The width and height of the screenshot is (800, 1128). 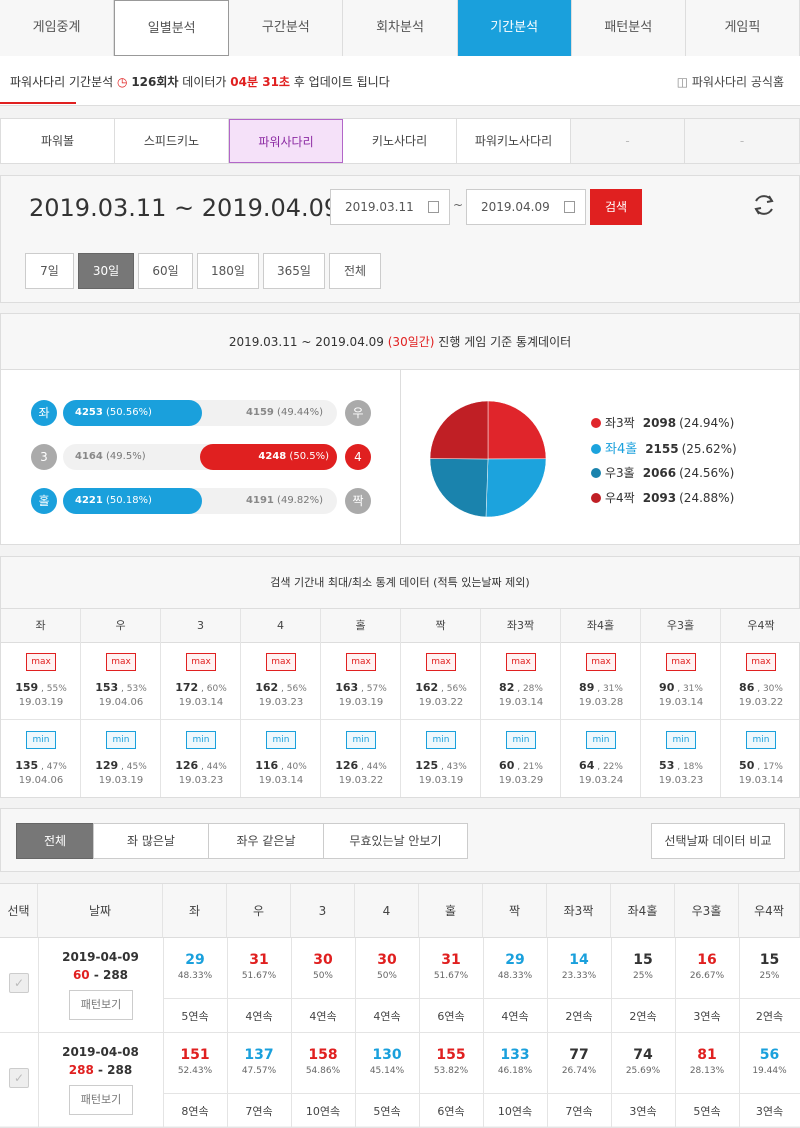 I want to click on legend-item: 우4짝 2093 (24.88%), so click(x=662, y=497).